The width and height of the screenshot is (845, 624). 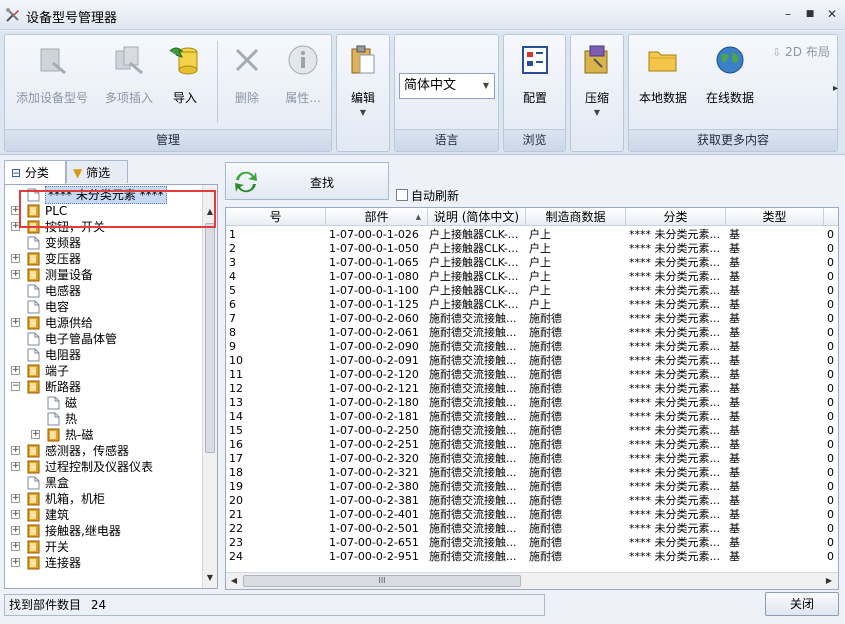 I want to click on compress-button: 压缩 ▼, so click(x=597, y=78).